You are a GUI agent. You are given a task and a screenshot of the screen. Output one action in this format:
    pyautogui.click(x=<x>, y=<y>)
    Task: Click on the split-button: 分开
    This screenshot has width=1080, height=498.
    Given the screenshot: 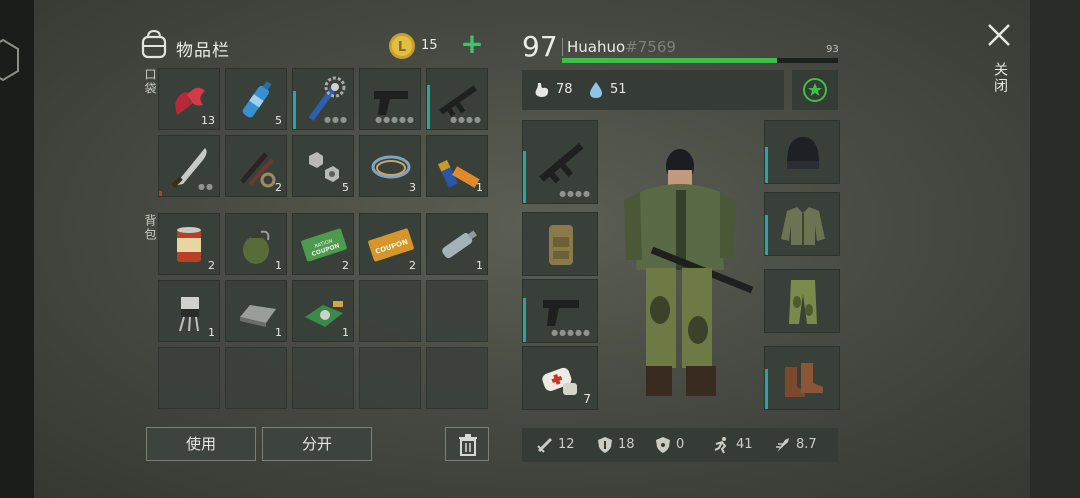 What is the action you would take?
    pyautogui.click(x=317, y=444)
    